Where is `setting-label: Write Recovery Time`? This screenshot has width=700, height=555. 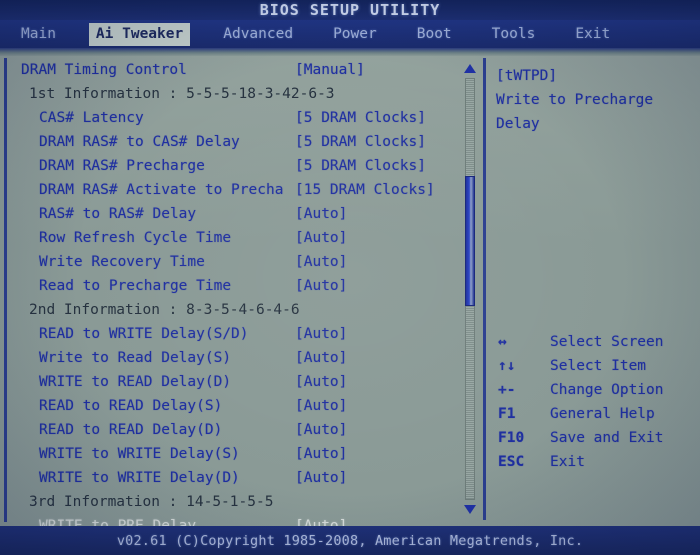
setting-label: Write Recovery Time is located at coordinates (122, 262).